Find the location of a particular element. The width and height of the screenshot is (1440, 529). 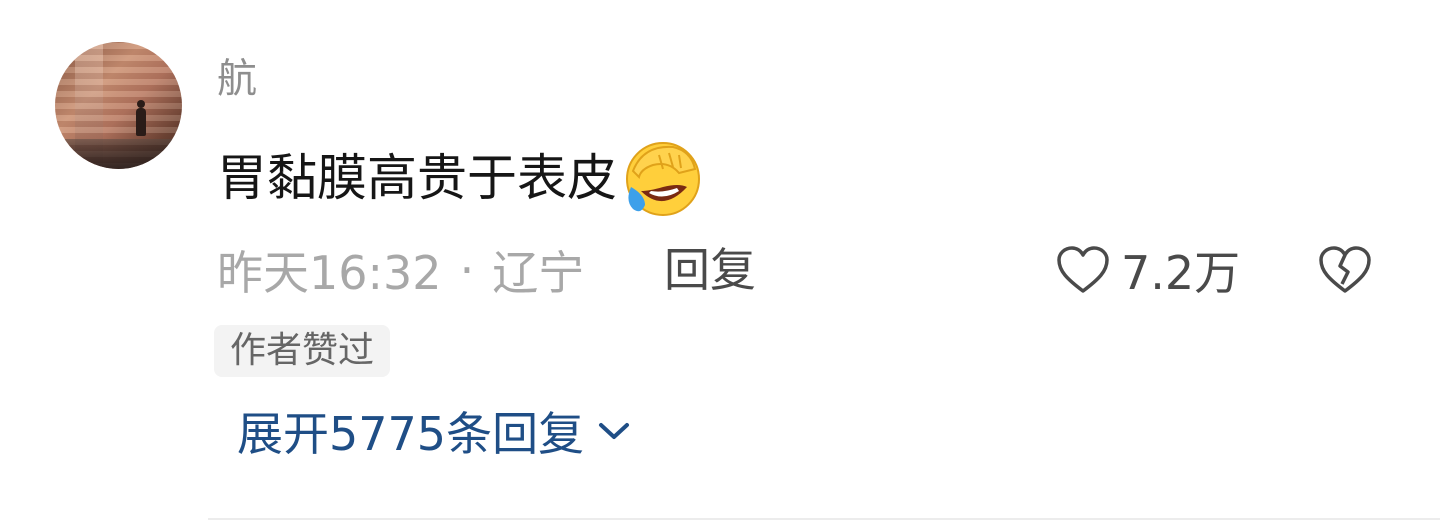

comment-text: 胃黏膜高贵于表皮 is located at coordinates (417, 178).